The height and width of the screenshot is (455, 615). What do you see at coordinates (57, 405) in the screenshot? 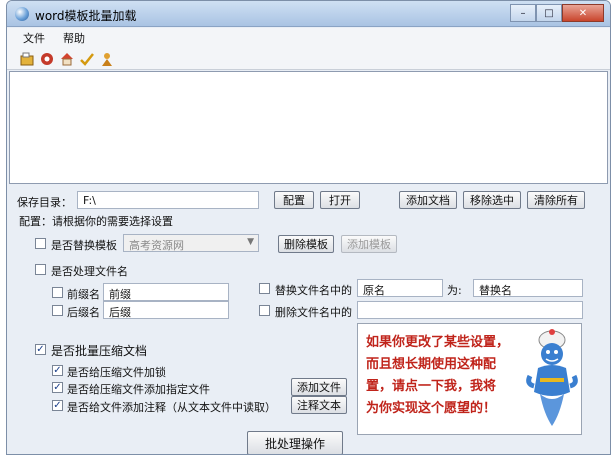
I see `add-comment-checkbox: ✓` at bounding box center [57, 405].